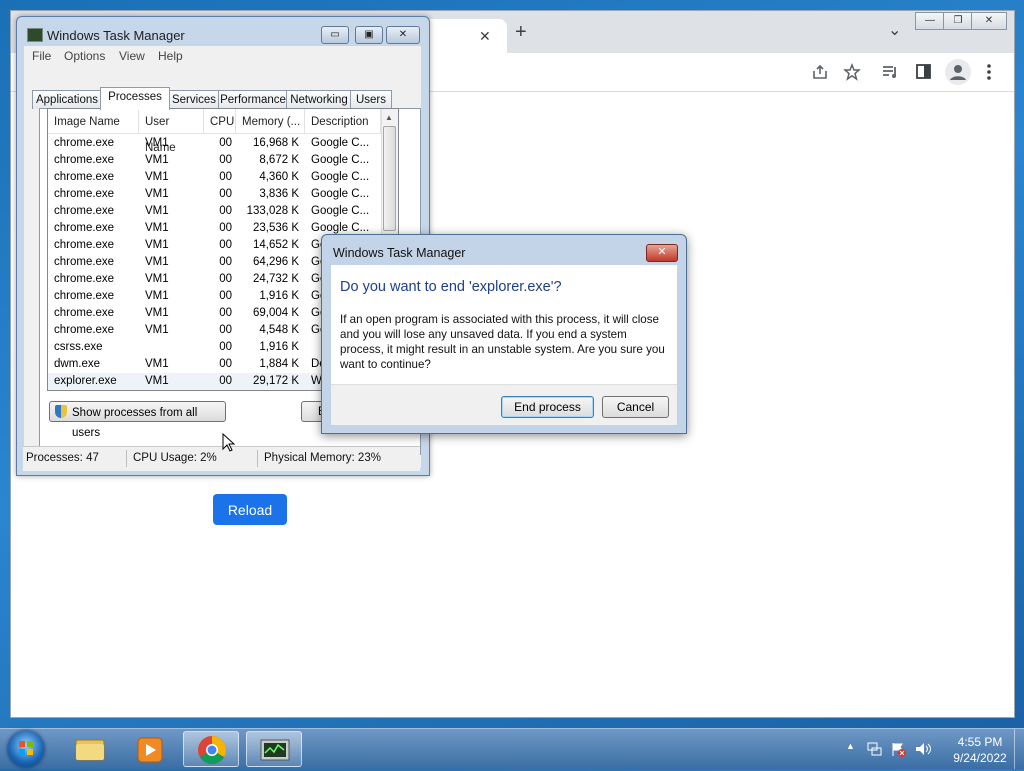  I want to click on taskbar-task-manager, so click(274, 749).